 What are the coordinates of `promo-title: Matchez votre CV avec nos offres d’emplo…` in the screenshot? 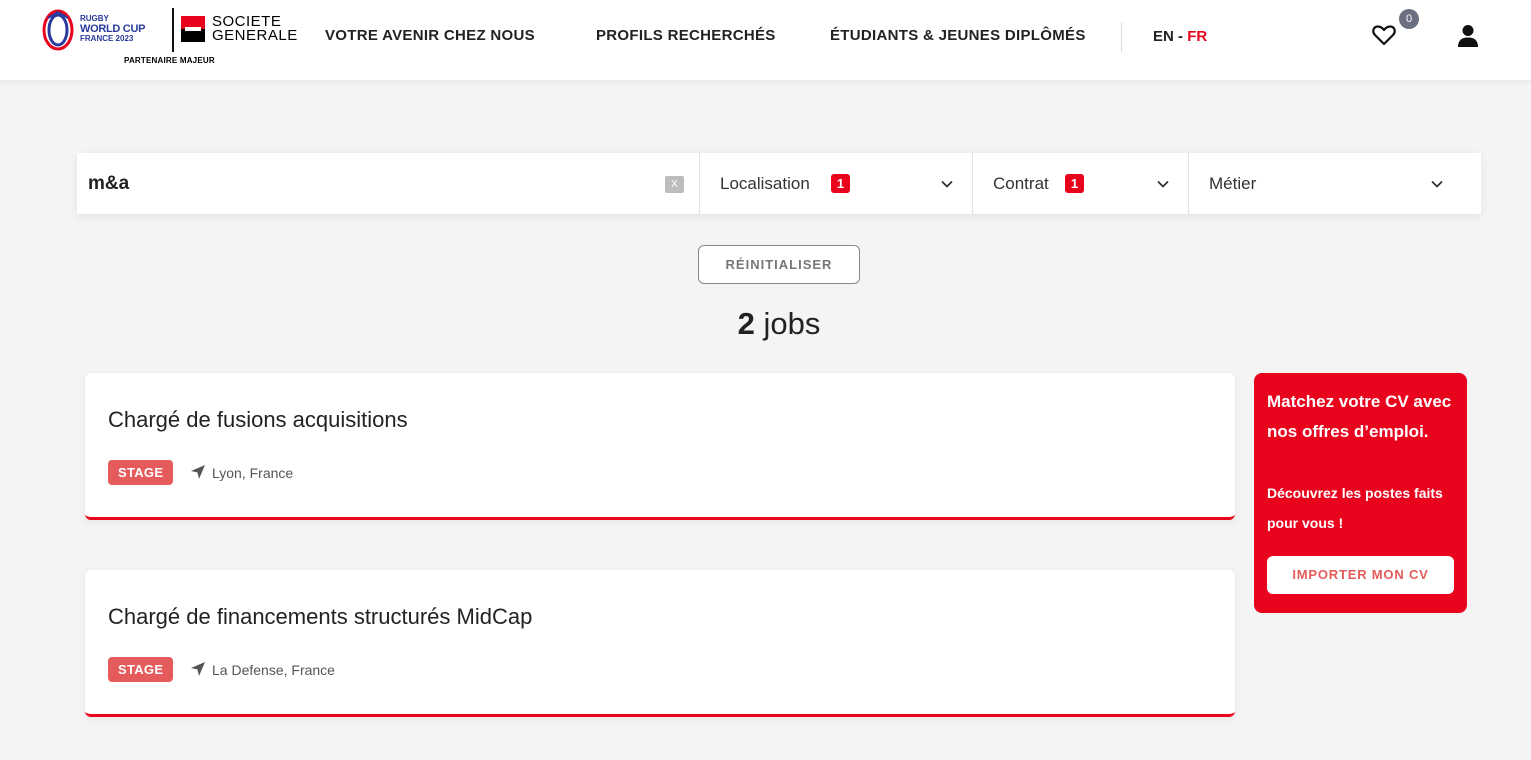 It's located at (1359, 416).